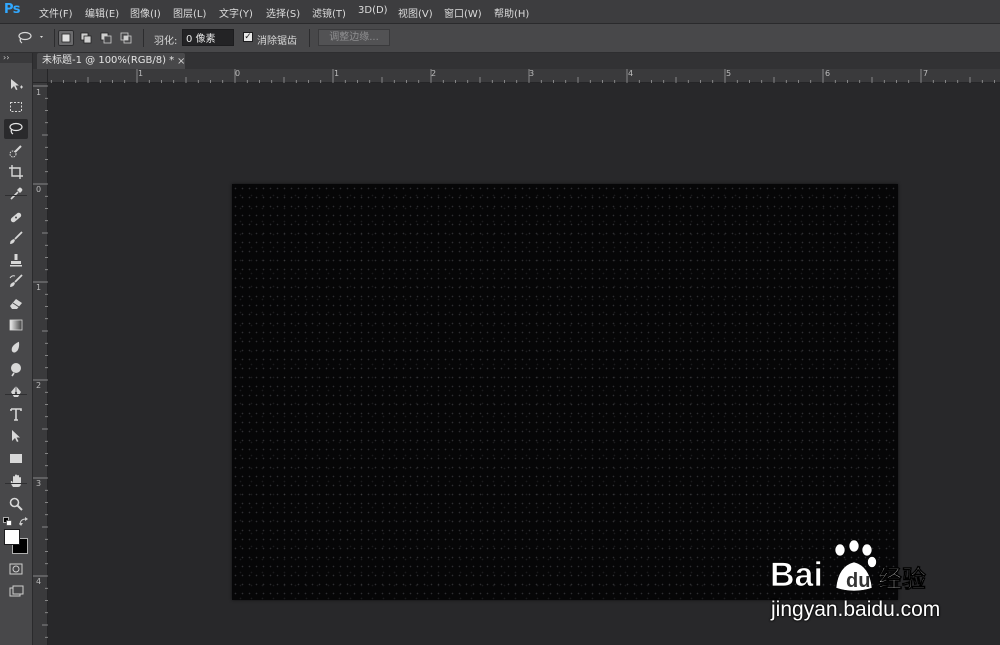 This screenshot has width=1000, height=645. What do you see at coordinates (16, 303) in the screenshot?
I see `eraser-tool` at bounding box center [16, 303].